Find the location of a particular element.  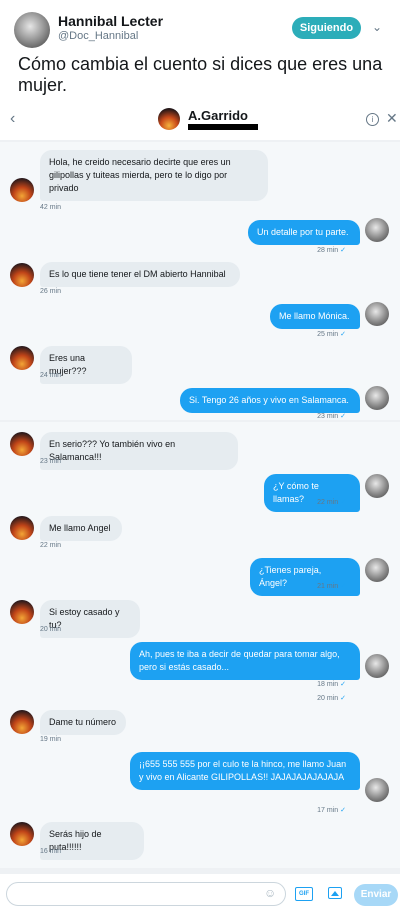

message-timestamp: 42 min is located at coordinates (51, 207).